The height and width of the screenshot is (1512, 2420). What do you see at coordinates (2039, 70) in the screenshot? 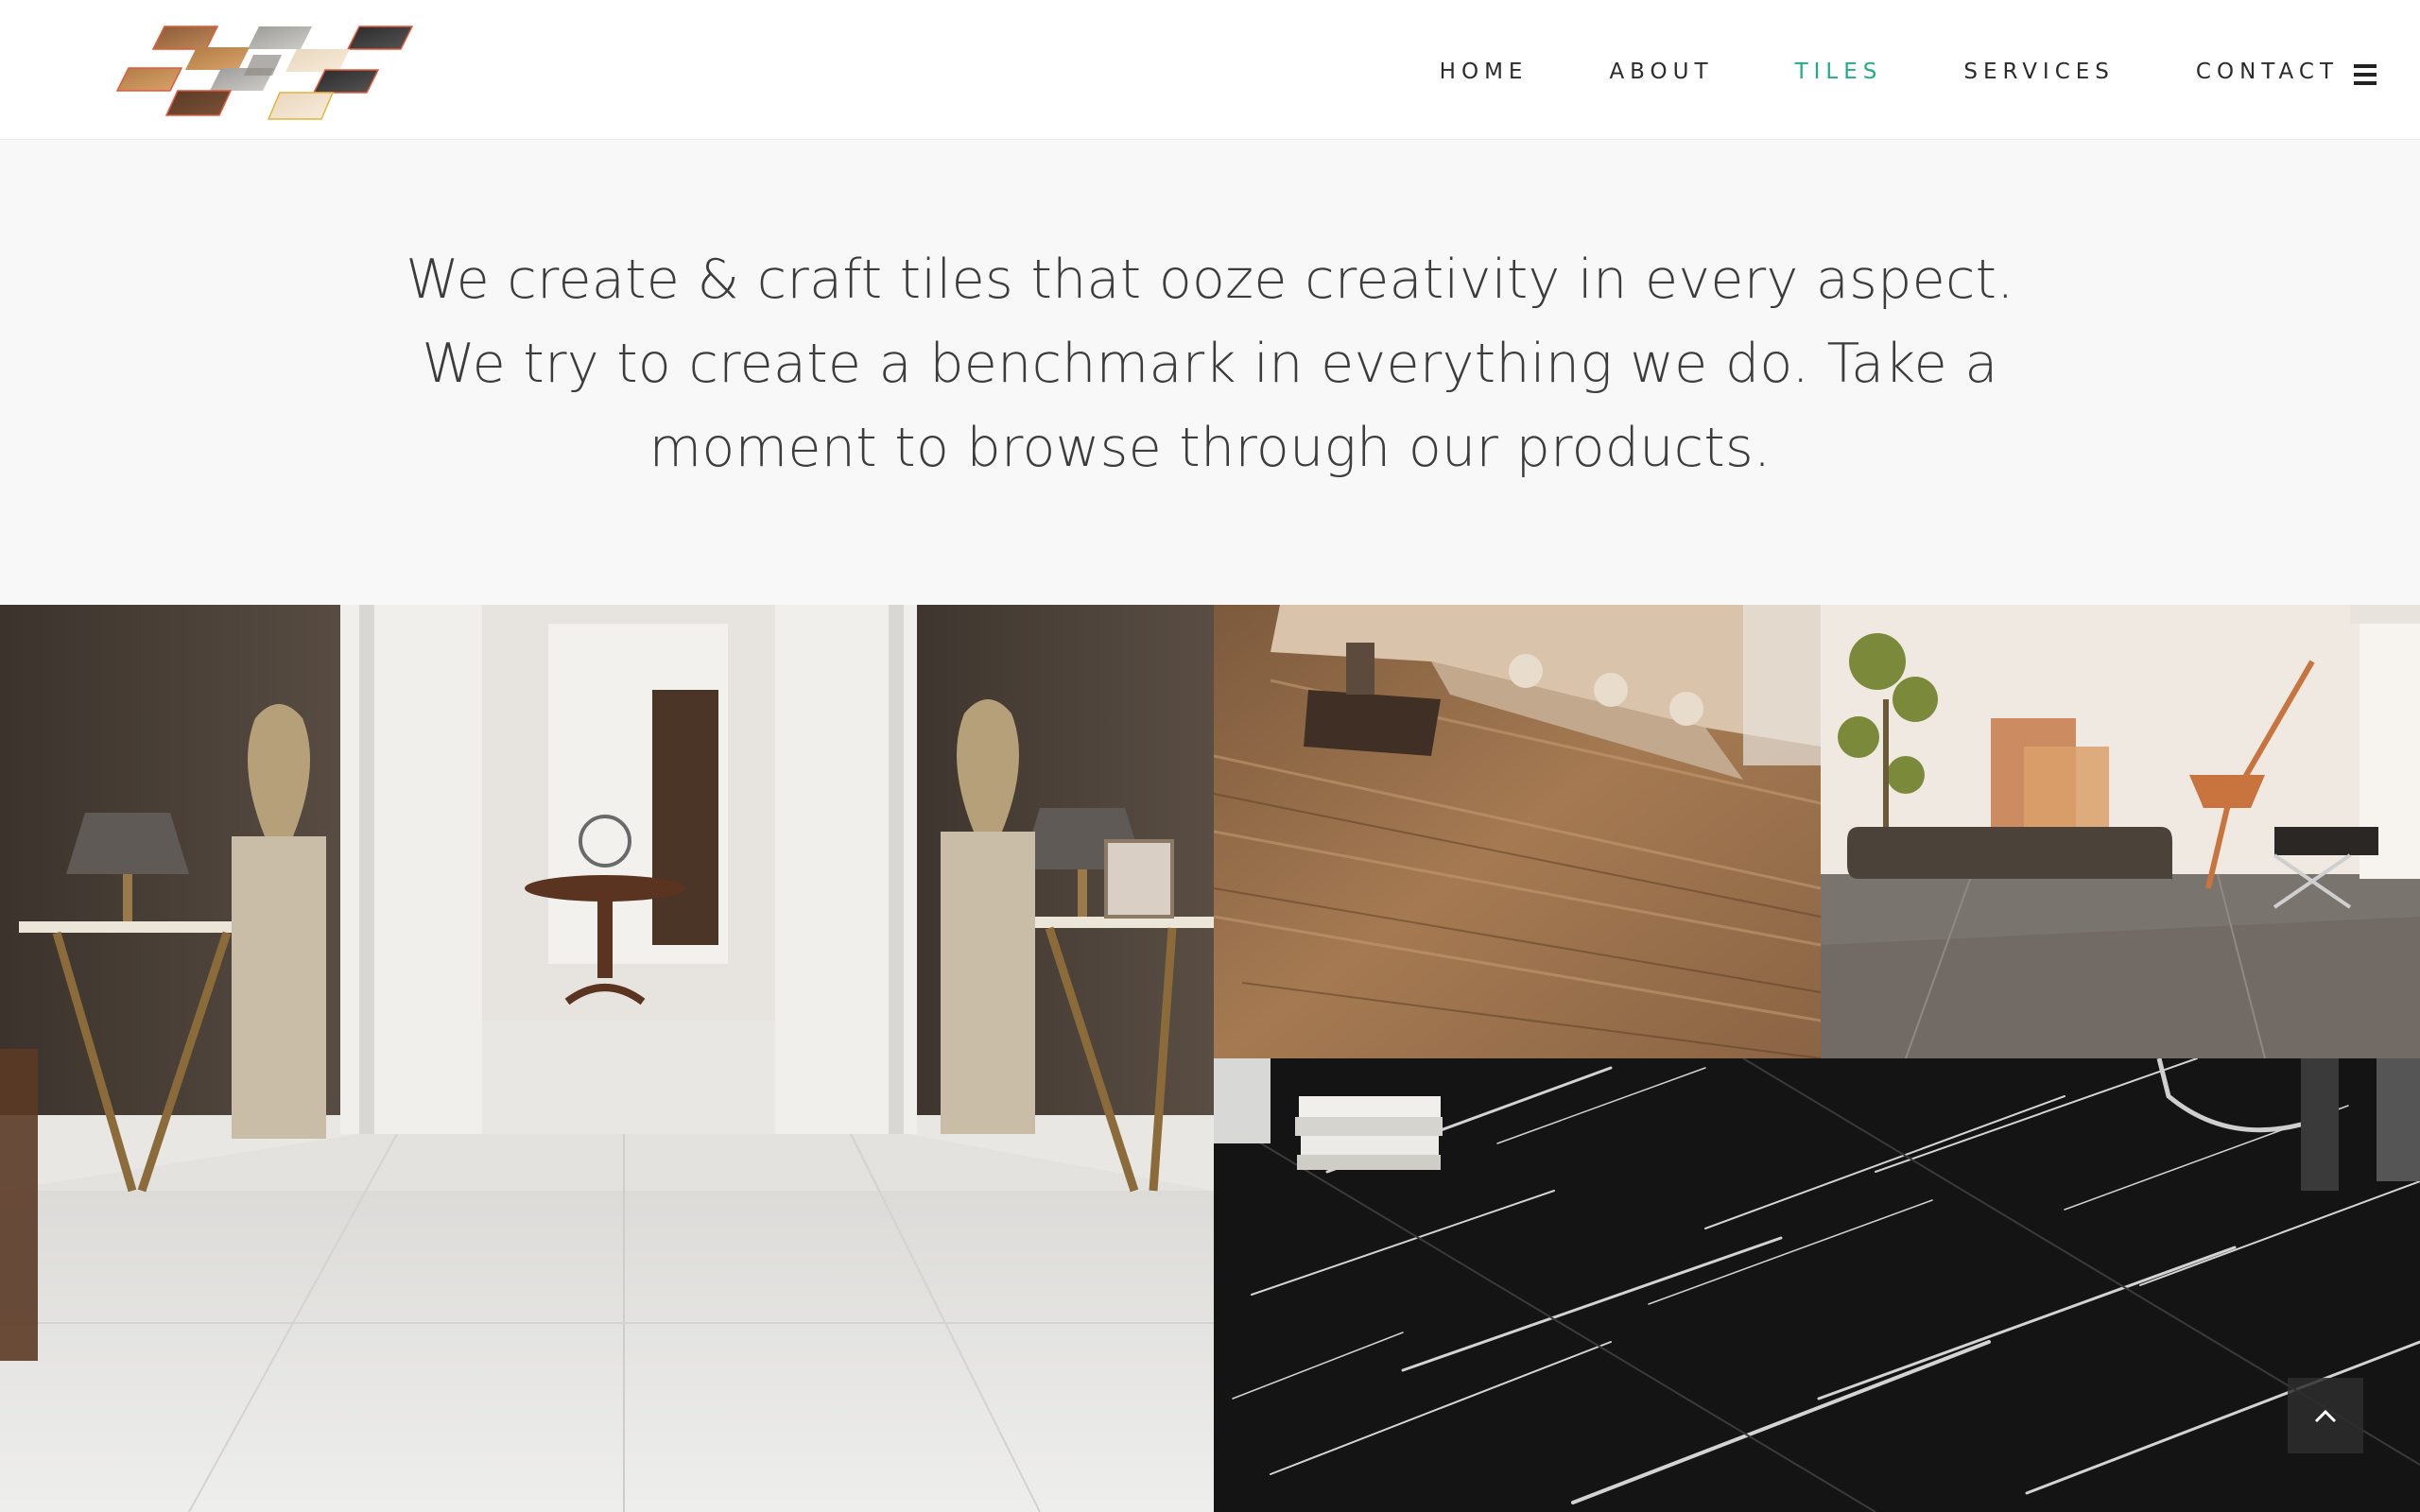
I see `nav-services-link: SERVICES` at bounding box center [2039, 70].